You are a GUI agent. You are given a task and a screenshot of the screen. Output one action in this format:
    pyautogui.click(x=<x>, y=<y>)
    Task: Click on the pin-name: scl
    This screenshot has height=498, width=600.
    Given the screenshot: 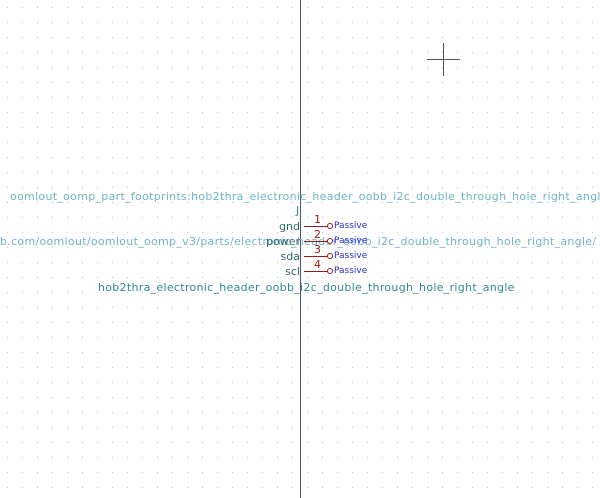 What is the action you would take?
    pyautogui.click(x=292, y=271)
    